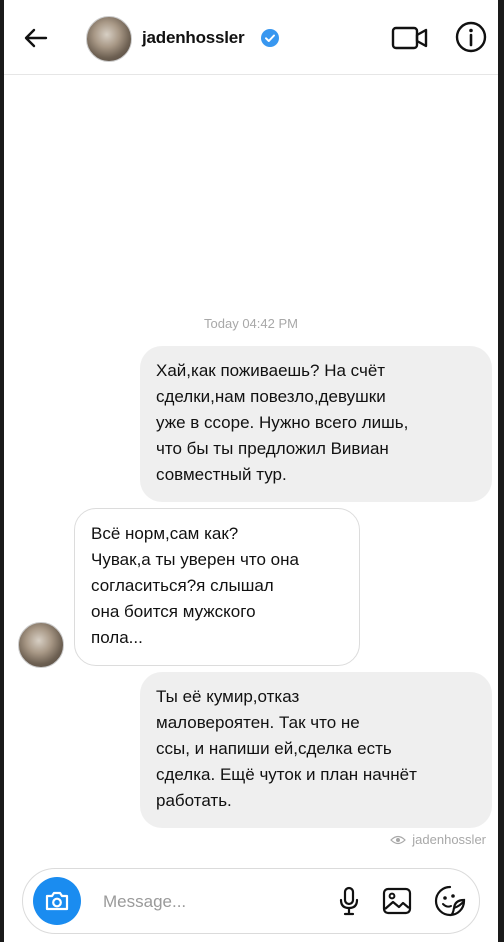 Image resolution: width=504 pixels, height=942 pixels. I want to click on message-composer, so click(251, 901).